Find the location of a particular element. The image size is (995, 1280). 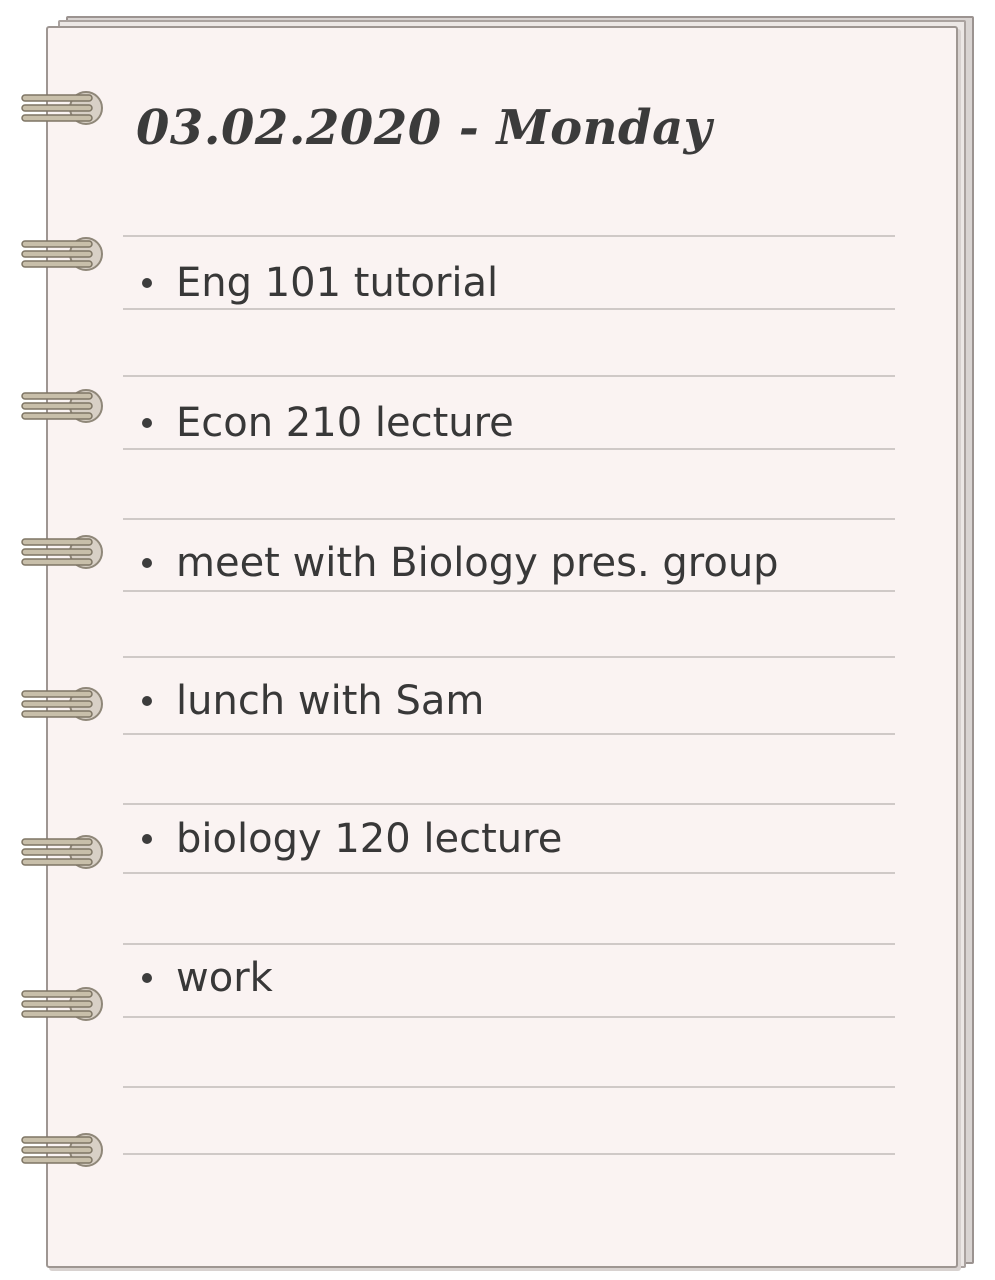

list-item-text: biology 120 lecture is located at coordinates (369, 839).